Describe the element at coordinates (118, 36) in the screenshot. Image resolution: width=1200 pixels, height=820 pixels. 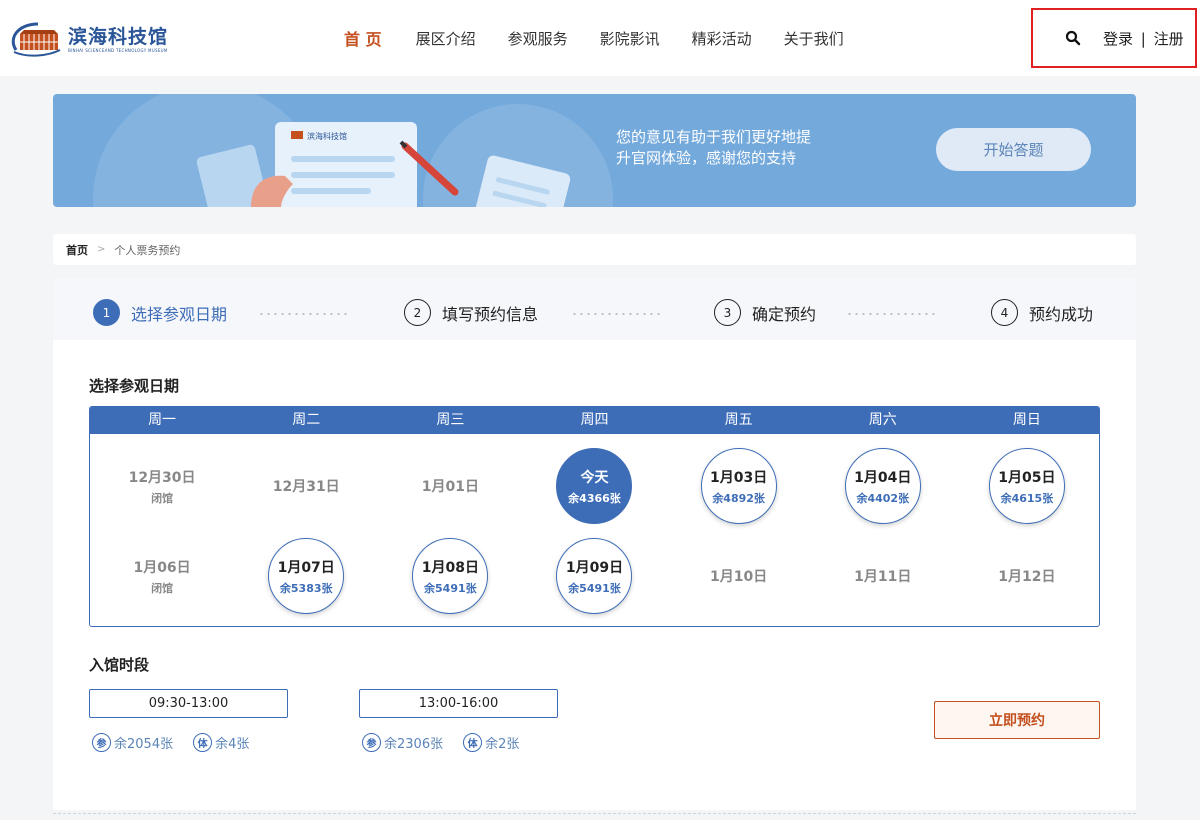
I see `logo-title: 滨海科技馆` at that location.